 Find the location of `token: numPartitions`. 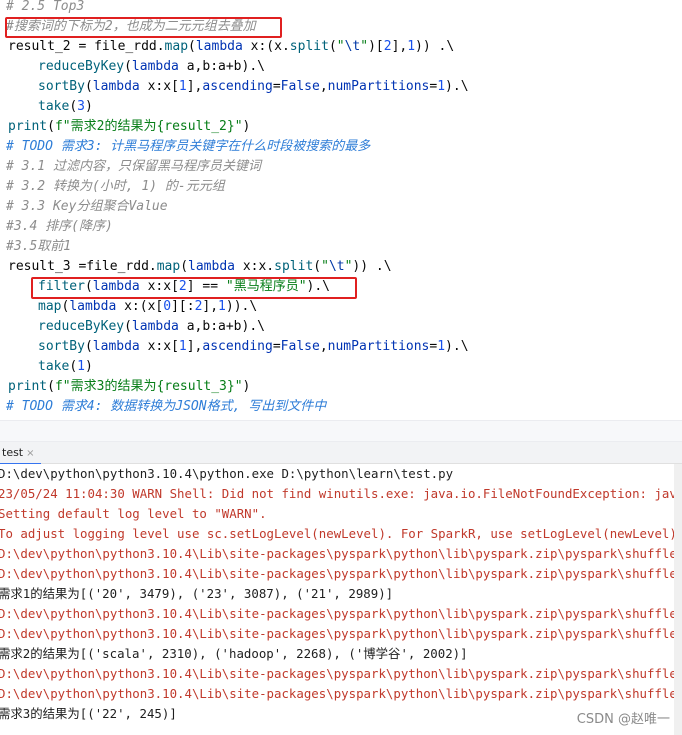

token: numPartitions is located at coordinates (378, 86).